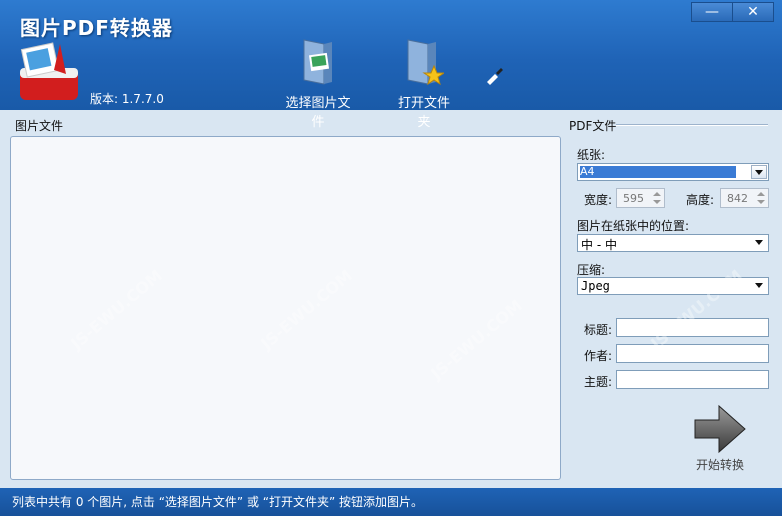 The image size is (782, 516). What do you see at coordinates (96, 28) in the screenshot?
I see `app-title: 图片PDF转换器` at bounding box center [96, 28].